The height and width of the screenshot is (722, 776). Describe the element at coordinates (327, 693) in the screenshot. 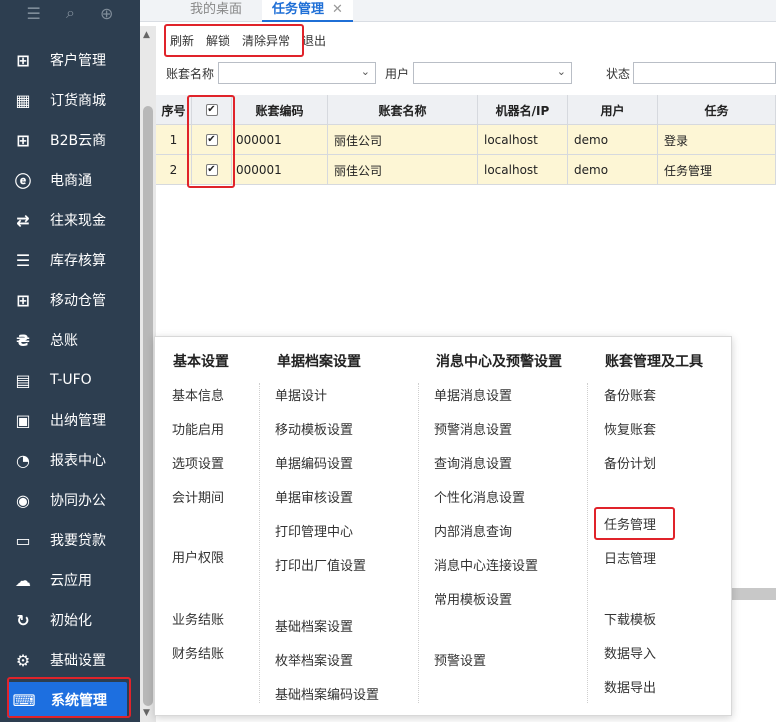

I see `menu-item-archive-coding: 基础档案编码设置` at that location.